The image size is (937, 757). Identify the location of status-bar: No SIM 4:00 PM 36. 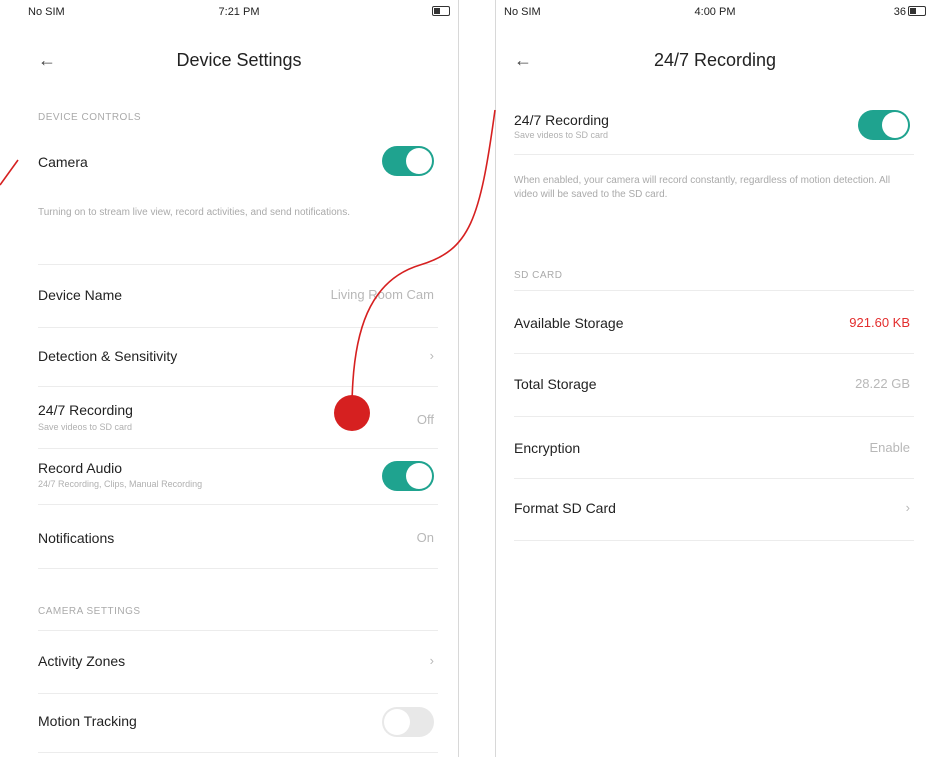
(715, 12).